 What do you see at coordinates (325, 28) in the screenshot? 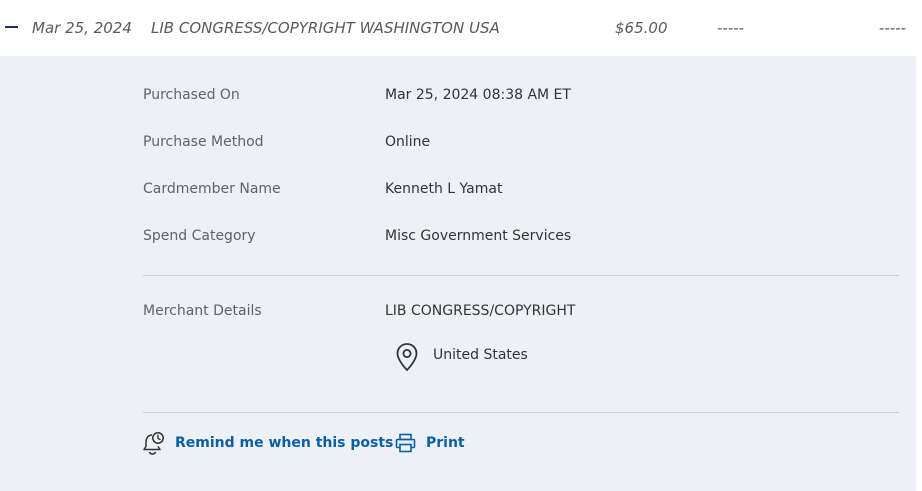
I see `transaction-description: LIB CONGRESS/COPYRIGHT WASHINGTON USA` at bounding box center [325, 28].